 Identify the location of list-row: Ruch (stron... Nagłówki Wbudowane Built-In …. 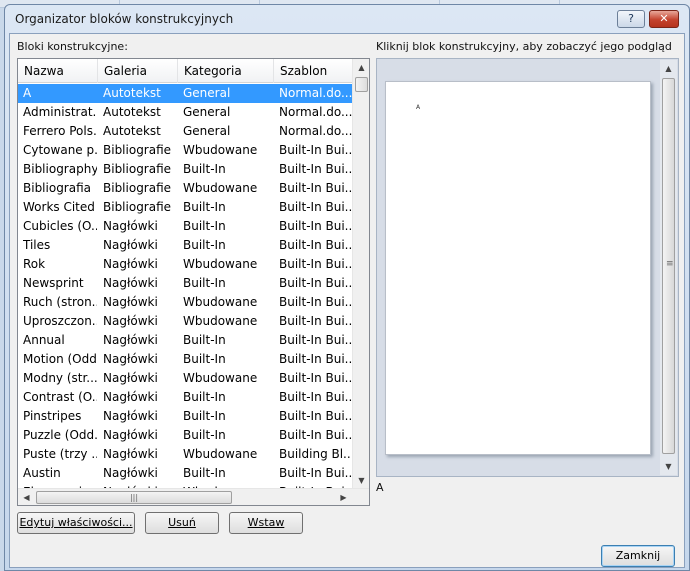
(185, 302).